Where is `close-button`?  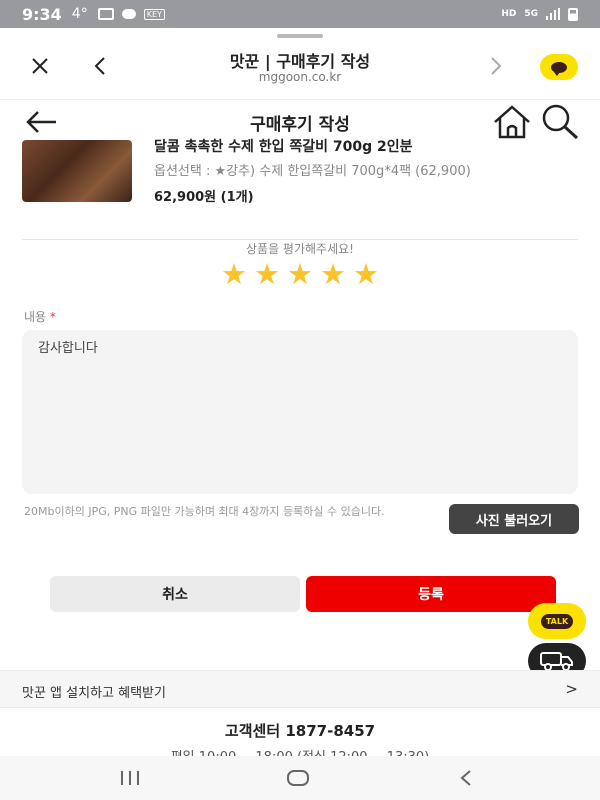
close-button is located at coordinates (40, 66).